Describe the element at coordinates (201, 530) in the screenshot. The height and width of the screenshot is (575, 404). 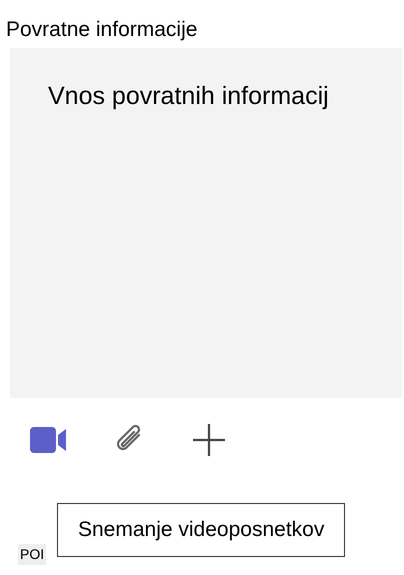
I see `tooltip: Snemanje videoposnetkov` at that location.